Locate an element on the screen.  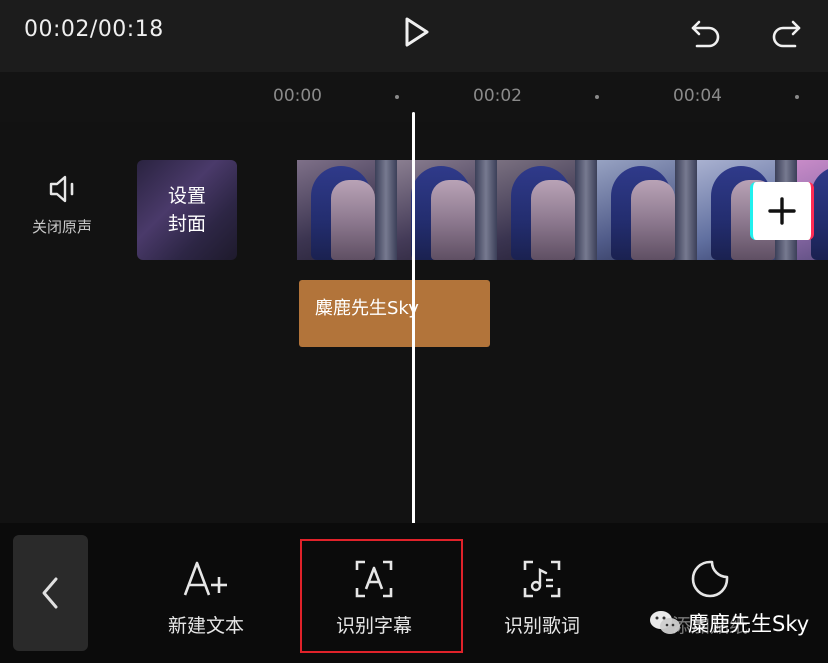
text-add-icon is located at coordinates (205, 578).